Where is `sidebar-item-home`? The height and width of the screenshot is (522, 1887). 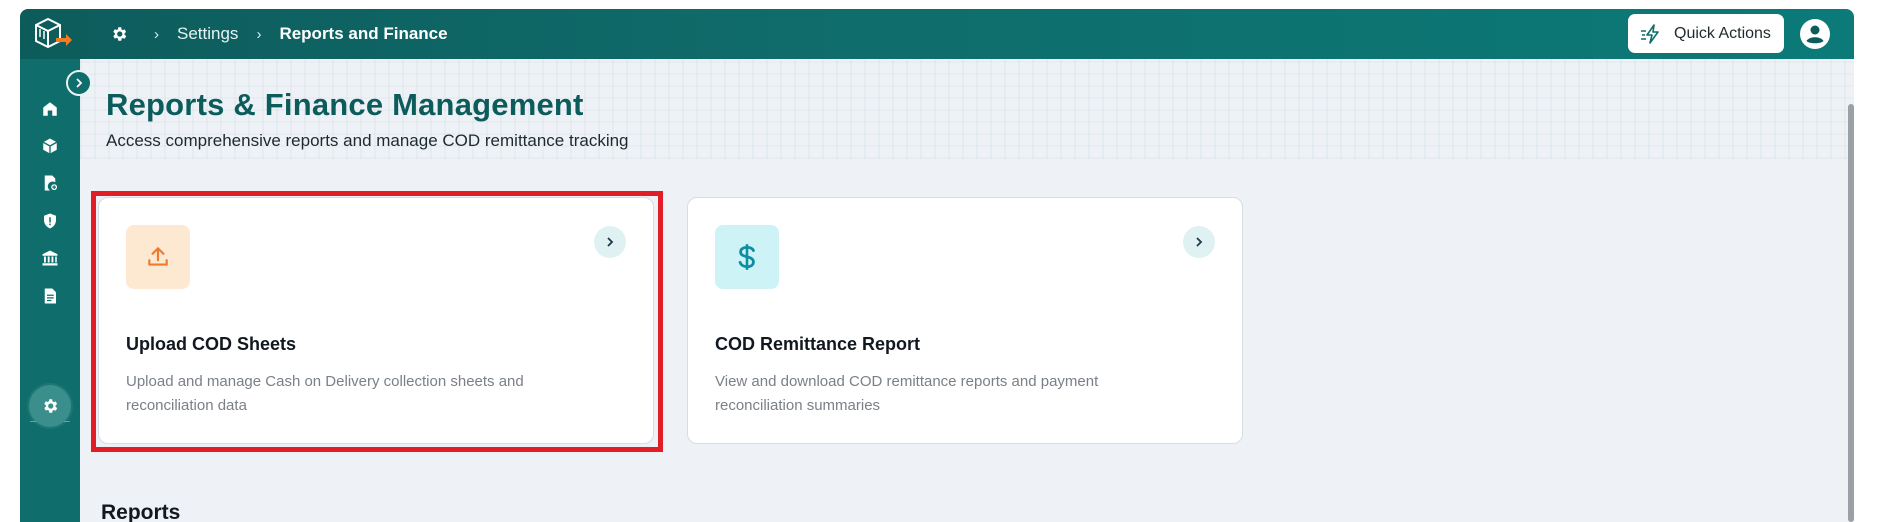
sidebar-item-home is located at coordinates (50, 109).